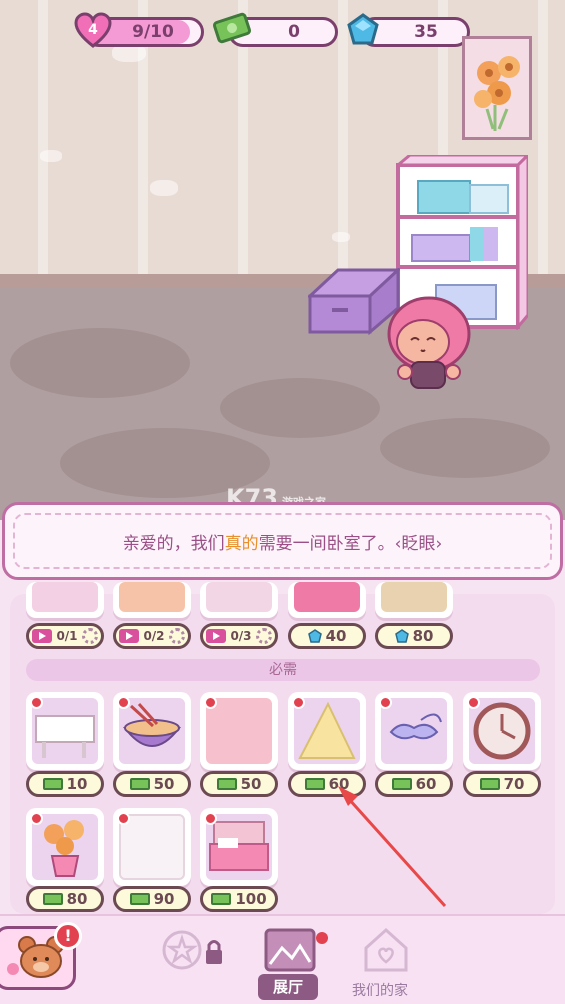 This screenshot has height=1004, width=565. Describe the element at coordinates (153, 32) in the screenshot. I see `hearts-value: 9/10` at that location.